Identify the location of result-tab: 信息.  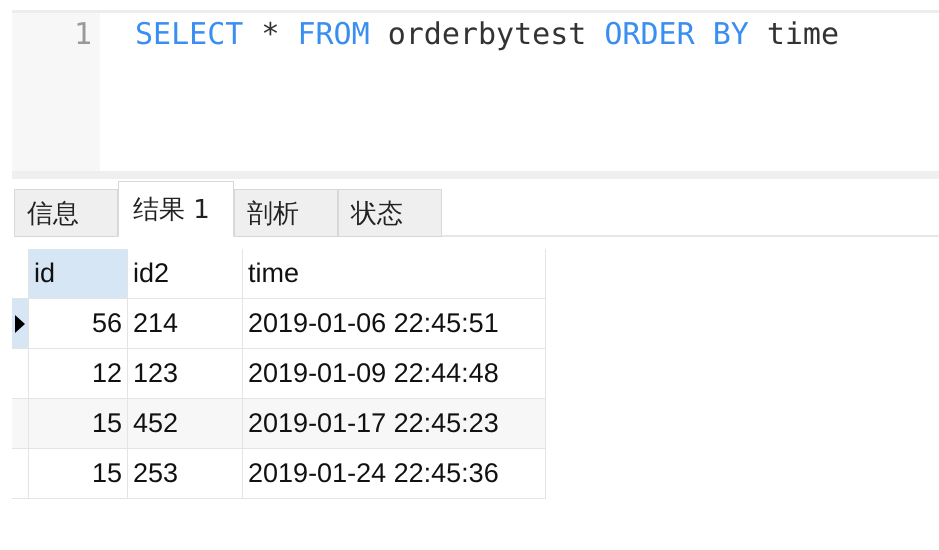
(66, 213).